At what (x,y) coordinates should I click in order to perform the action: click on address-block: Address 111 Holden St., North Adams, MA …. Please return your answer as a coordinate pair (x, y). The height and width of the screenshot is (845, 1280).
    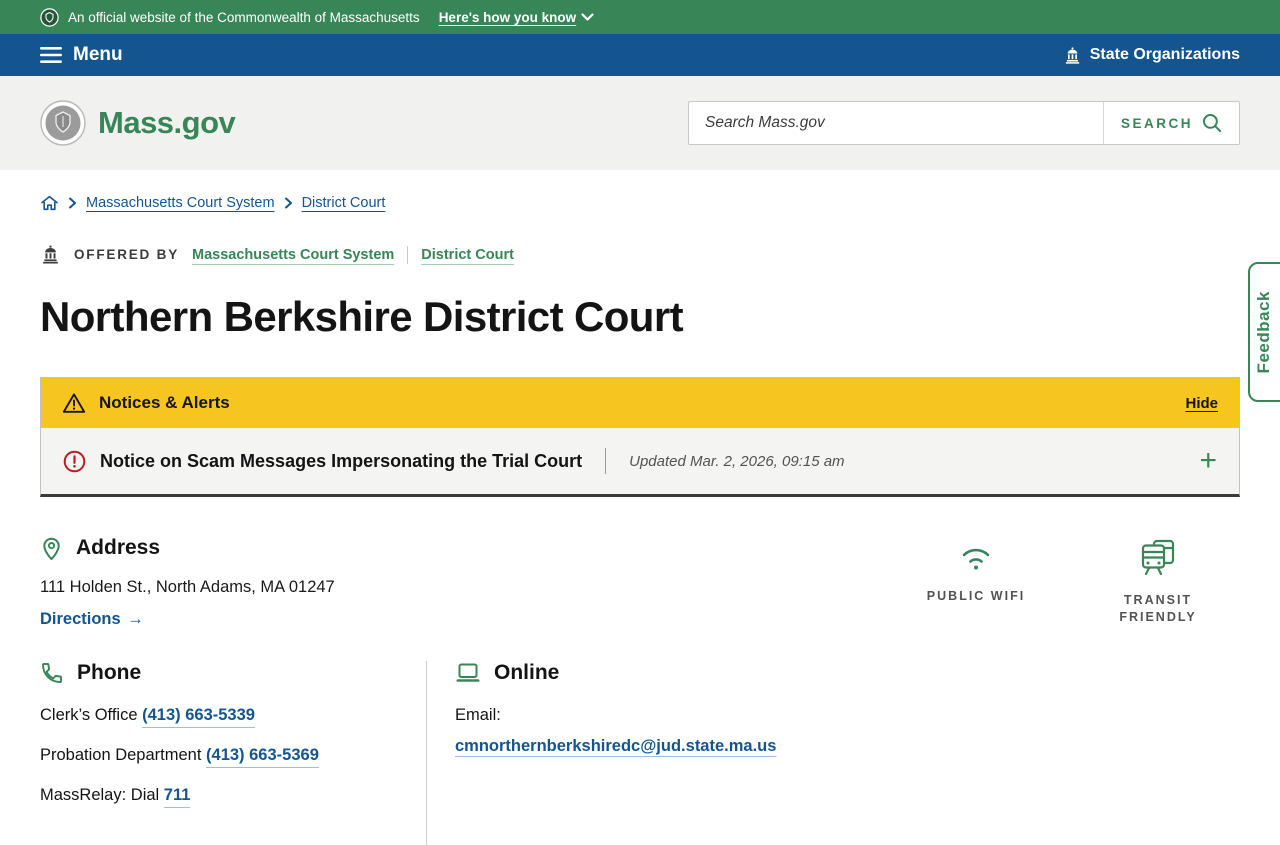
    Looking at the image, I should click on (187, 582).